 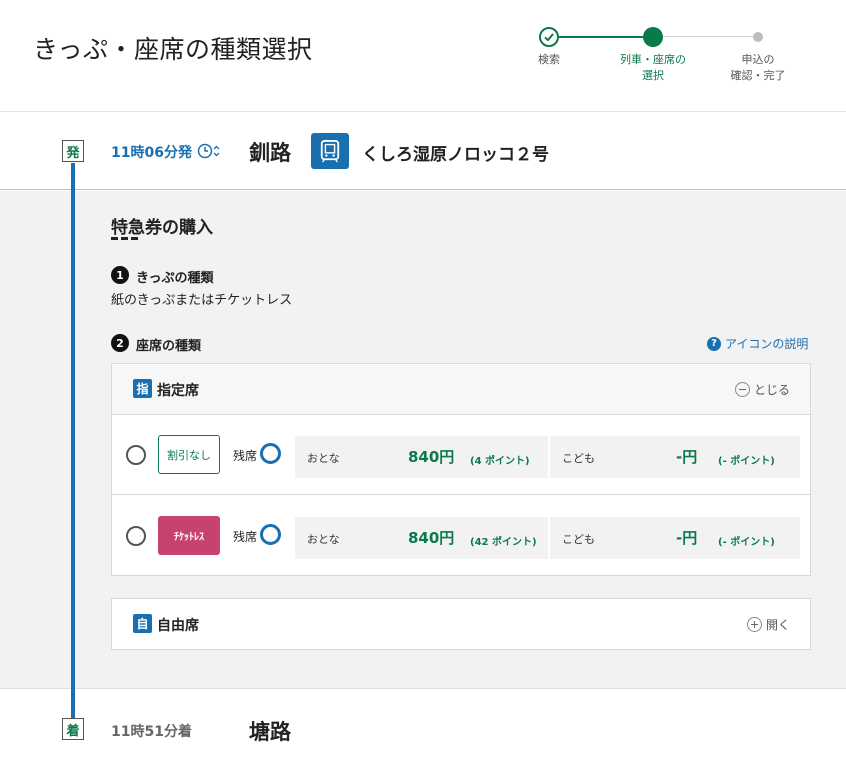 What do you see at coordinates (549, 59) in the screenshot?
I see `step-label-search: 検索` at bounding box center [549, 59].